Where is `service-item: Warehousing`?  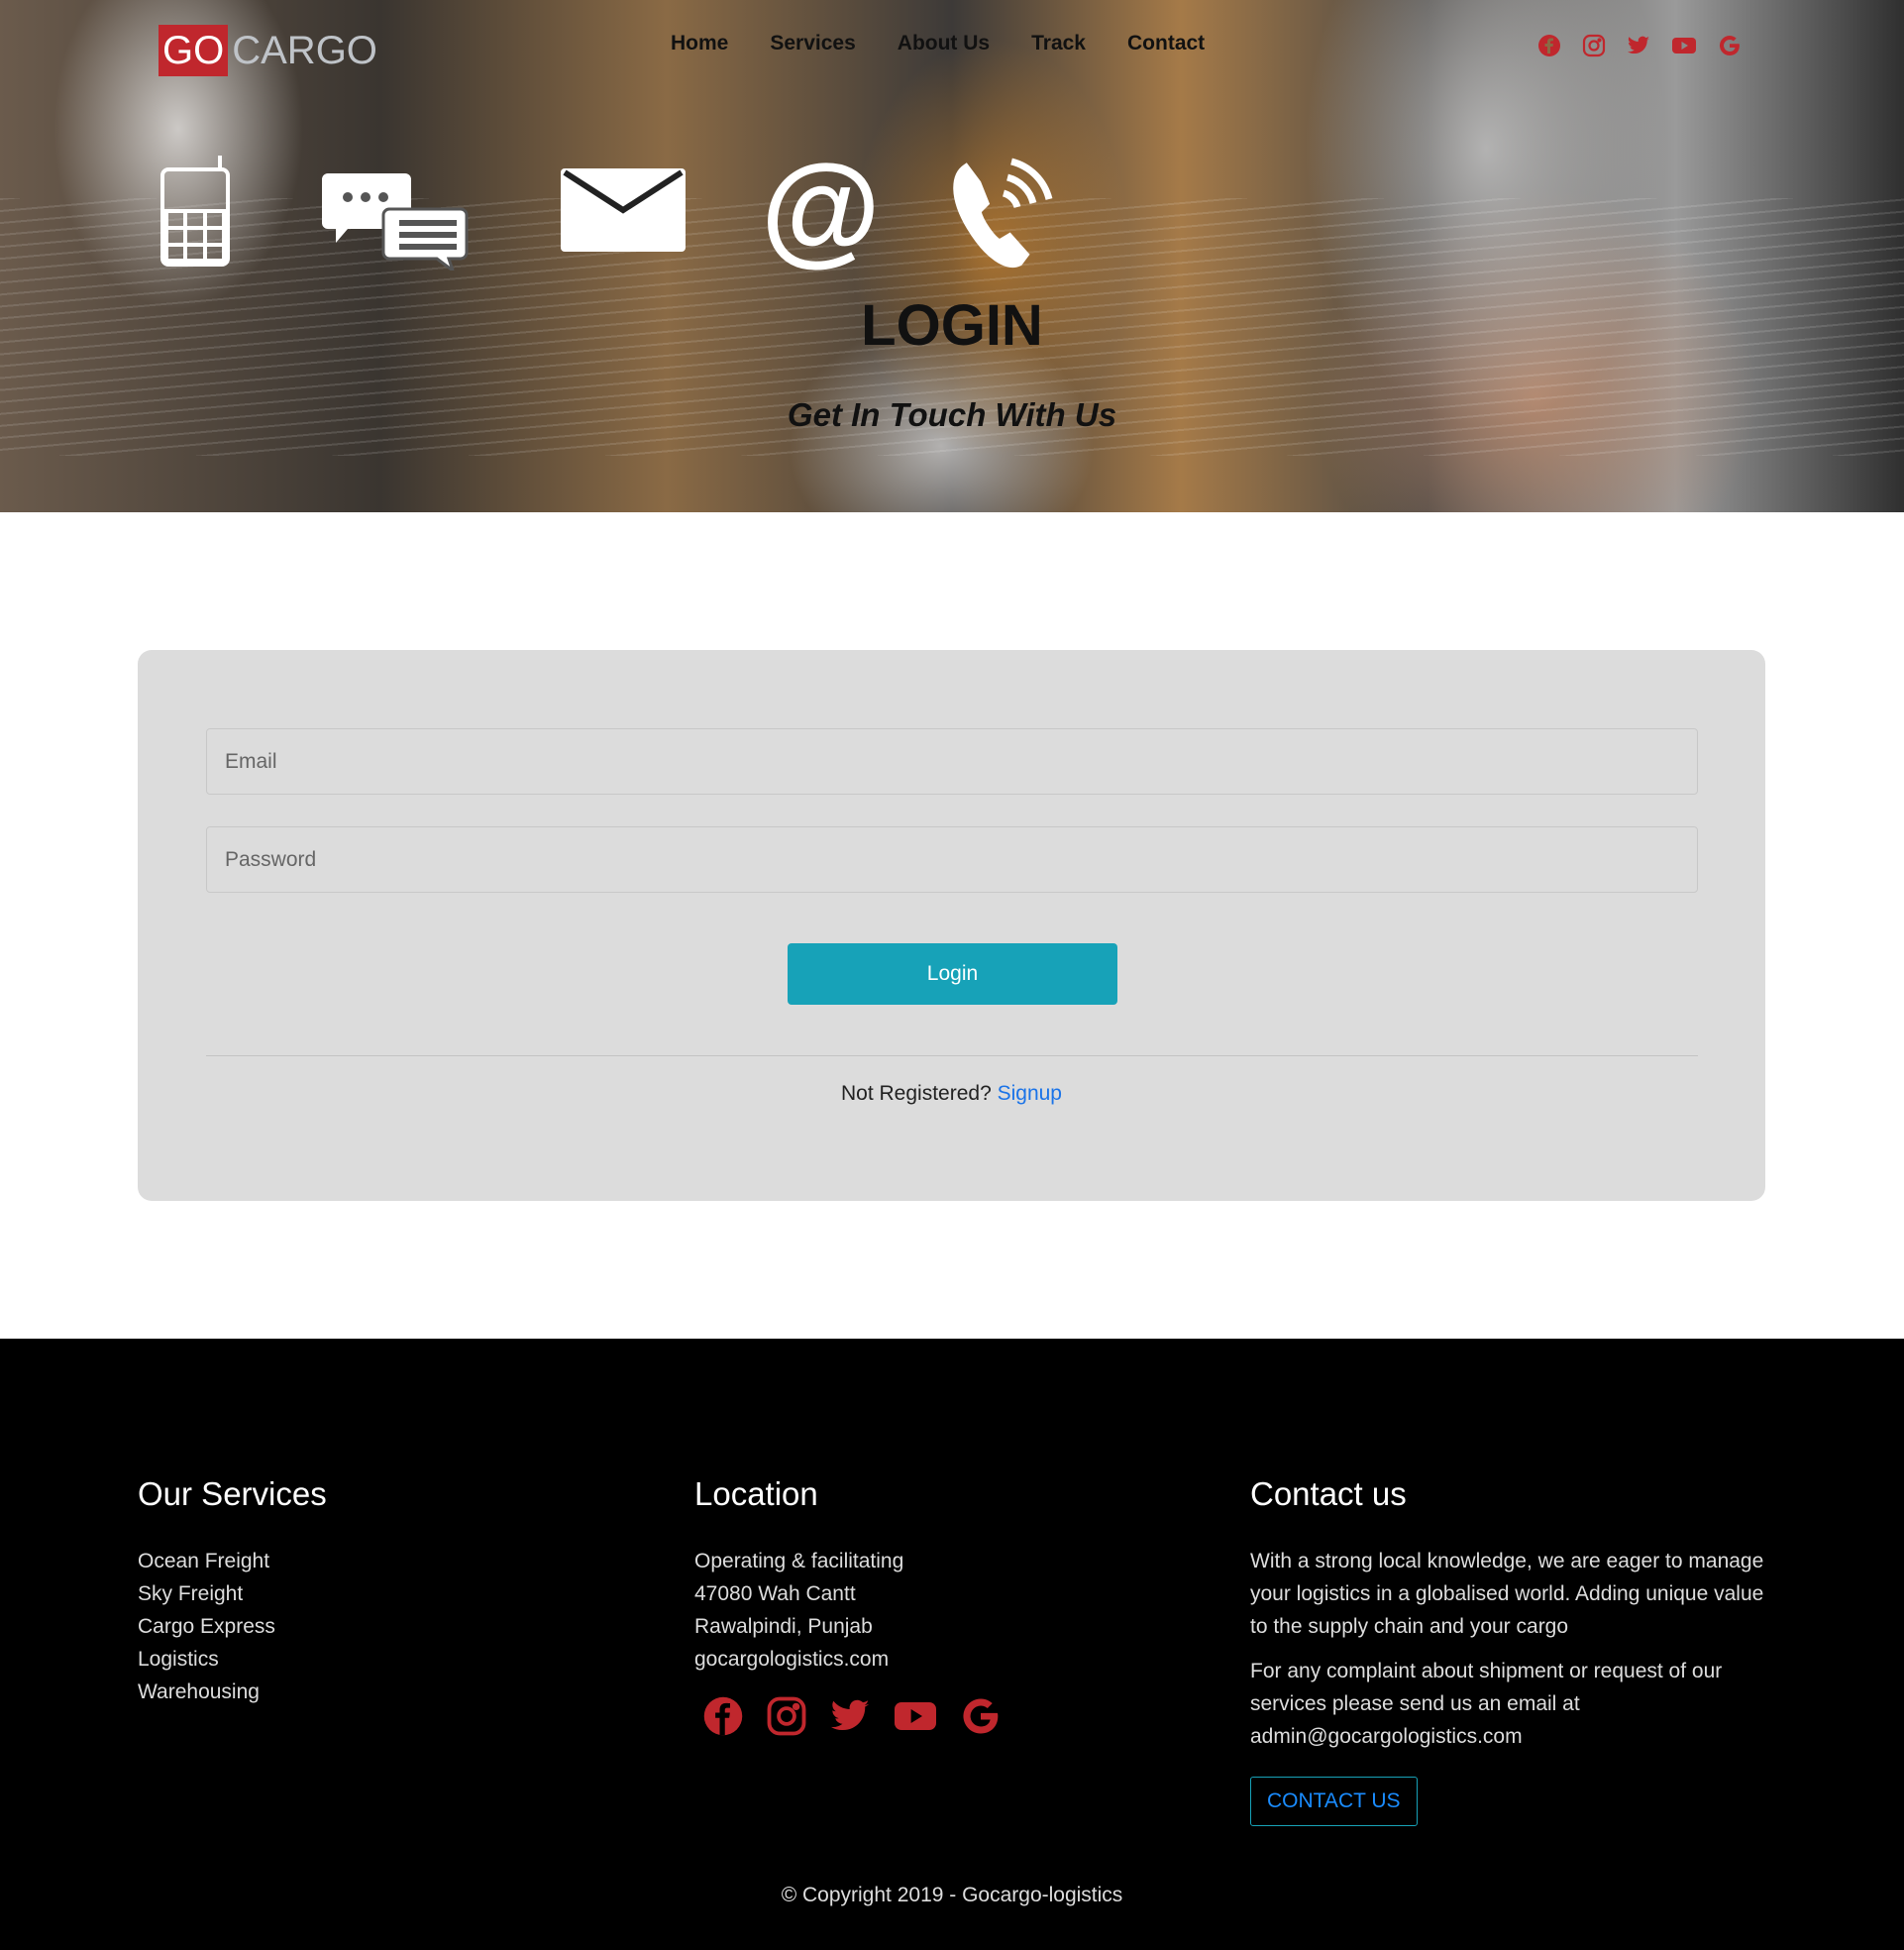 service-item: Warehousing is located at coordinates (232, 1692).